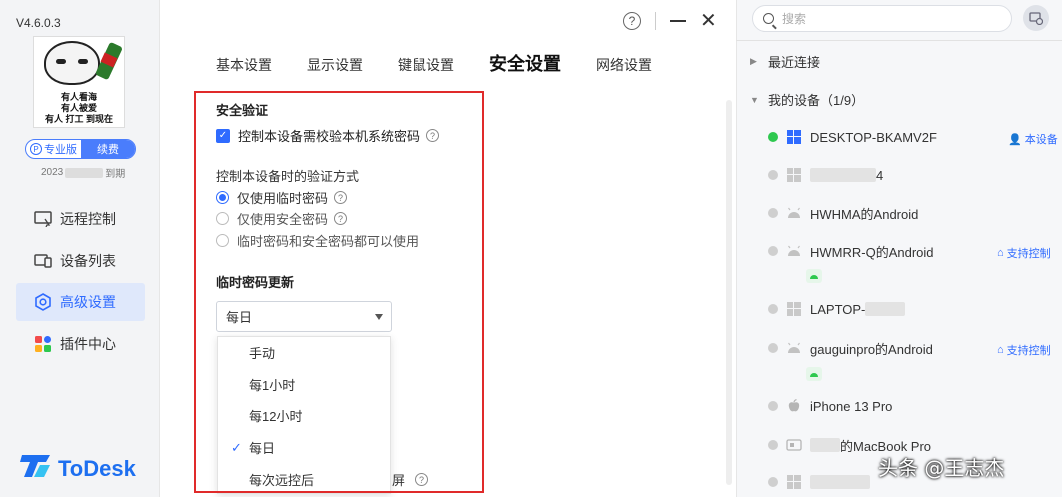 This screenshot has height=497, width=1062. Describe the element at coordinates (43, 219) in the screenshot. I see `remote-control-icon` at that location.